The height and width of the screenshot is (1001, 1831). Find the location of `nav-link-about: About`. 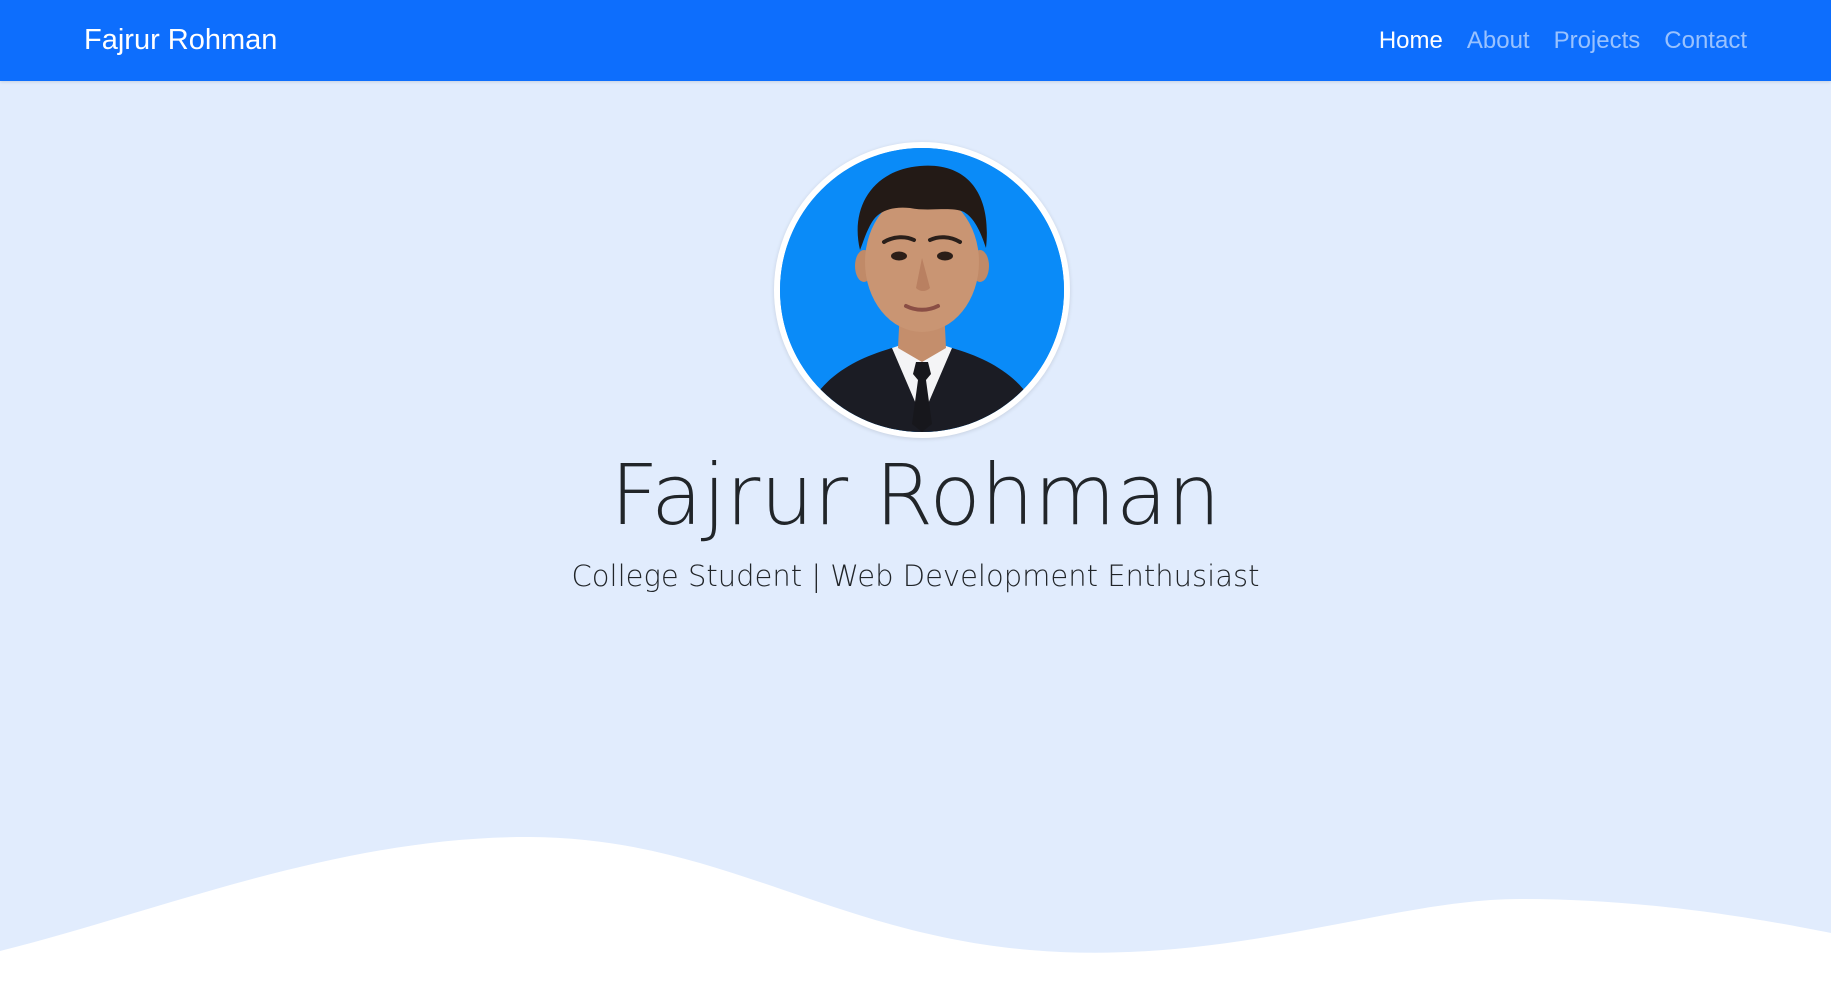

nav-link-about: About is located at coordinates (1498, 41).